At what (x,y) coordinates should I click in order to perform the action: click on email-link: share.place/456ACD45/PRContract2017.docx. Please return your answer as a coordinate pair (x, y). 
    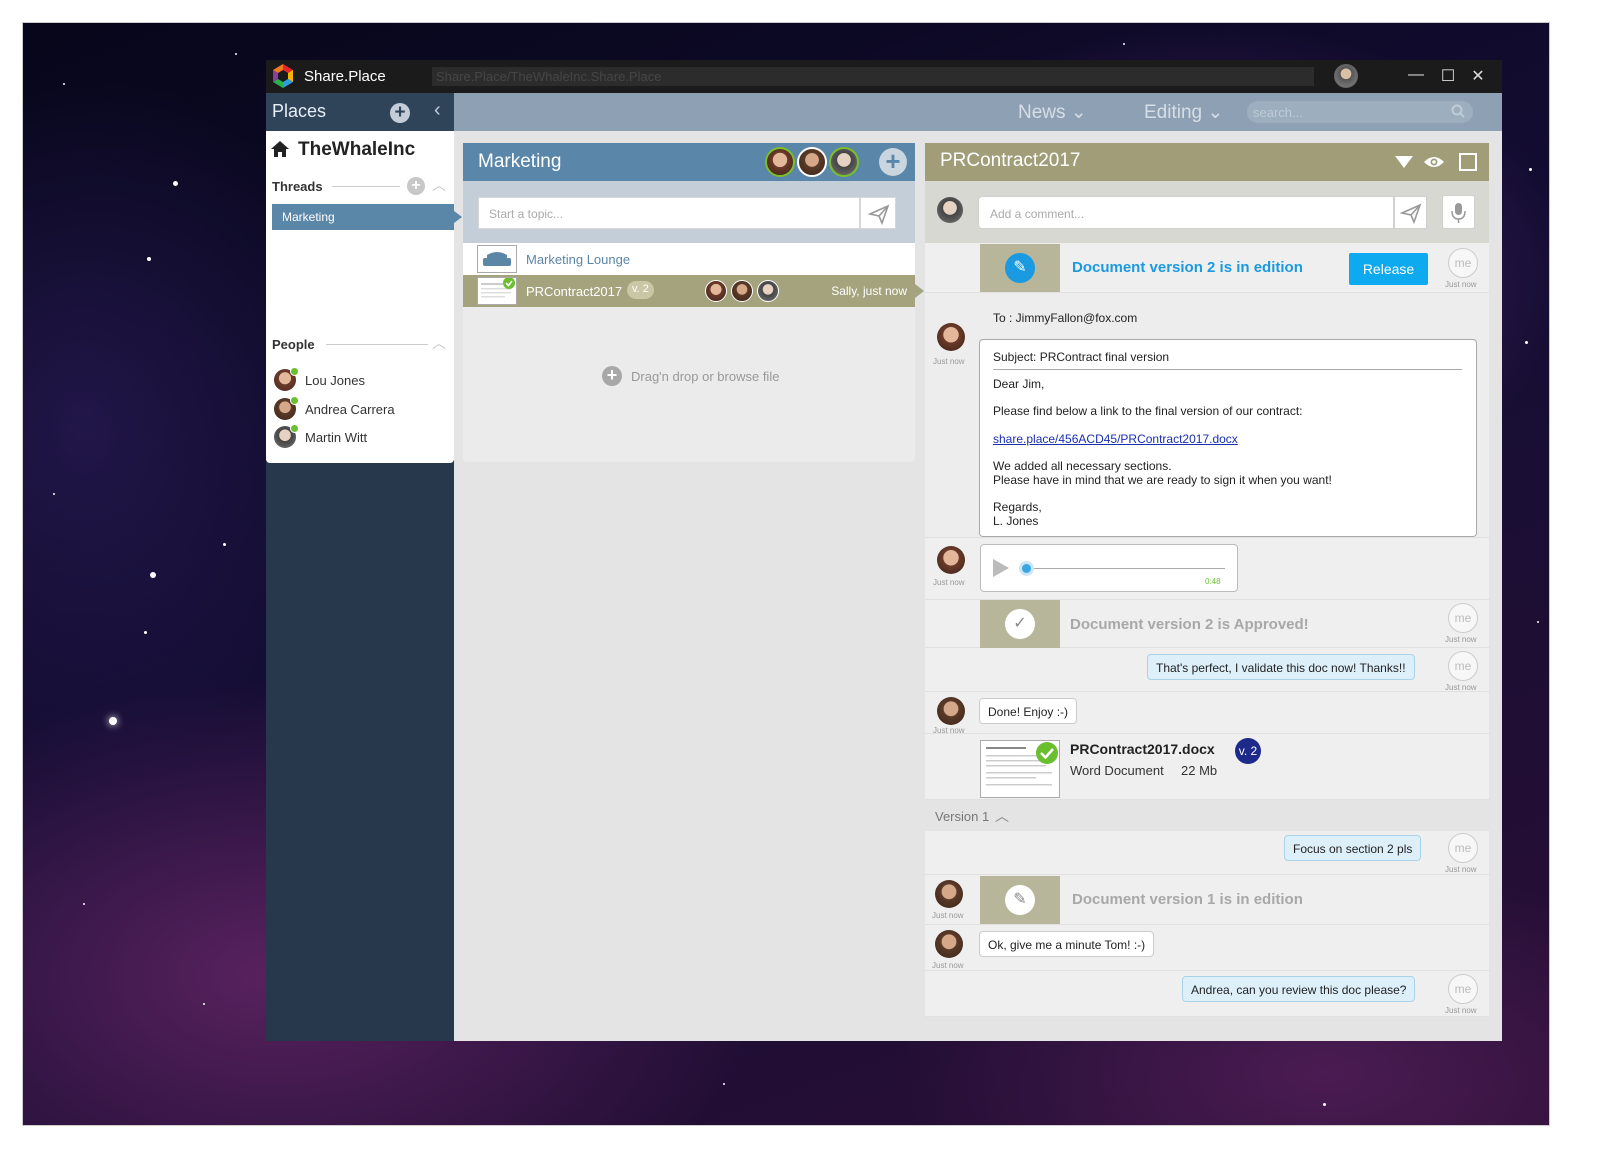
    Looking at the image, I should click on (1115, 439).